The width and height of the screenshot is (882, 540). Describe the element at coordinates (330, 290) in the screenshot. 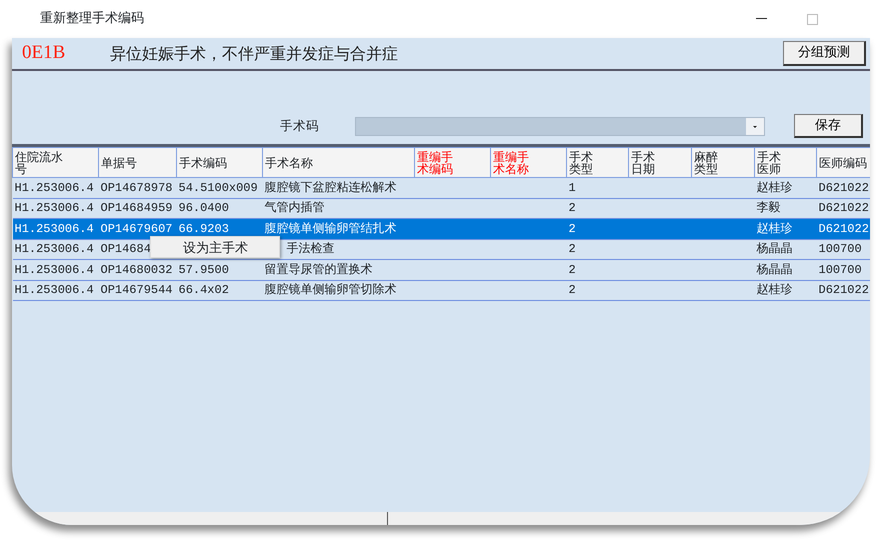

I see `table-cell: 腹腔镜单侧输卵管切除术` at that location.